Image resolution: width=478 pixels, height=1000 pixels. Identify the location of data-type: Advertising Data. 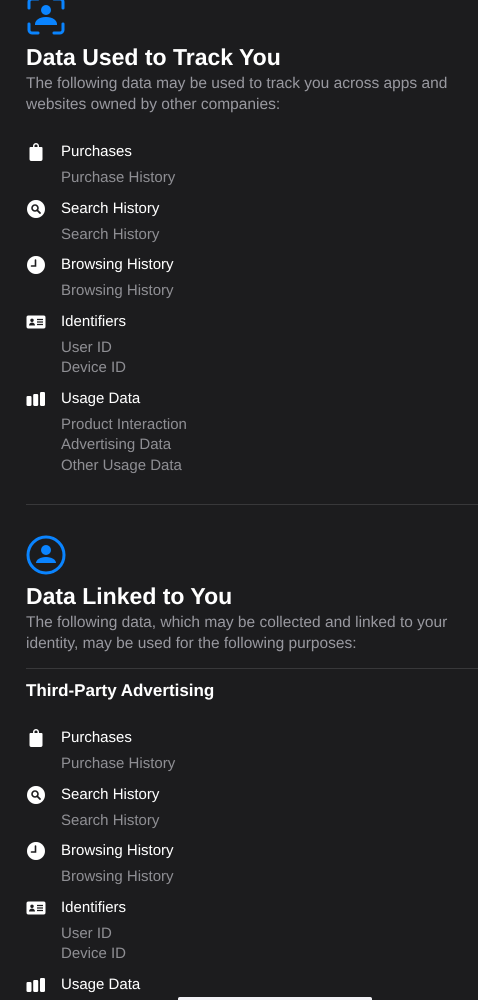
(116, 445).